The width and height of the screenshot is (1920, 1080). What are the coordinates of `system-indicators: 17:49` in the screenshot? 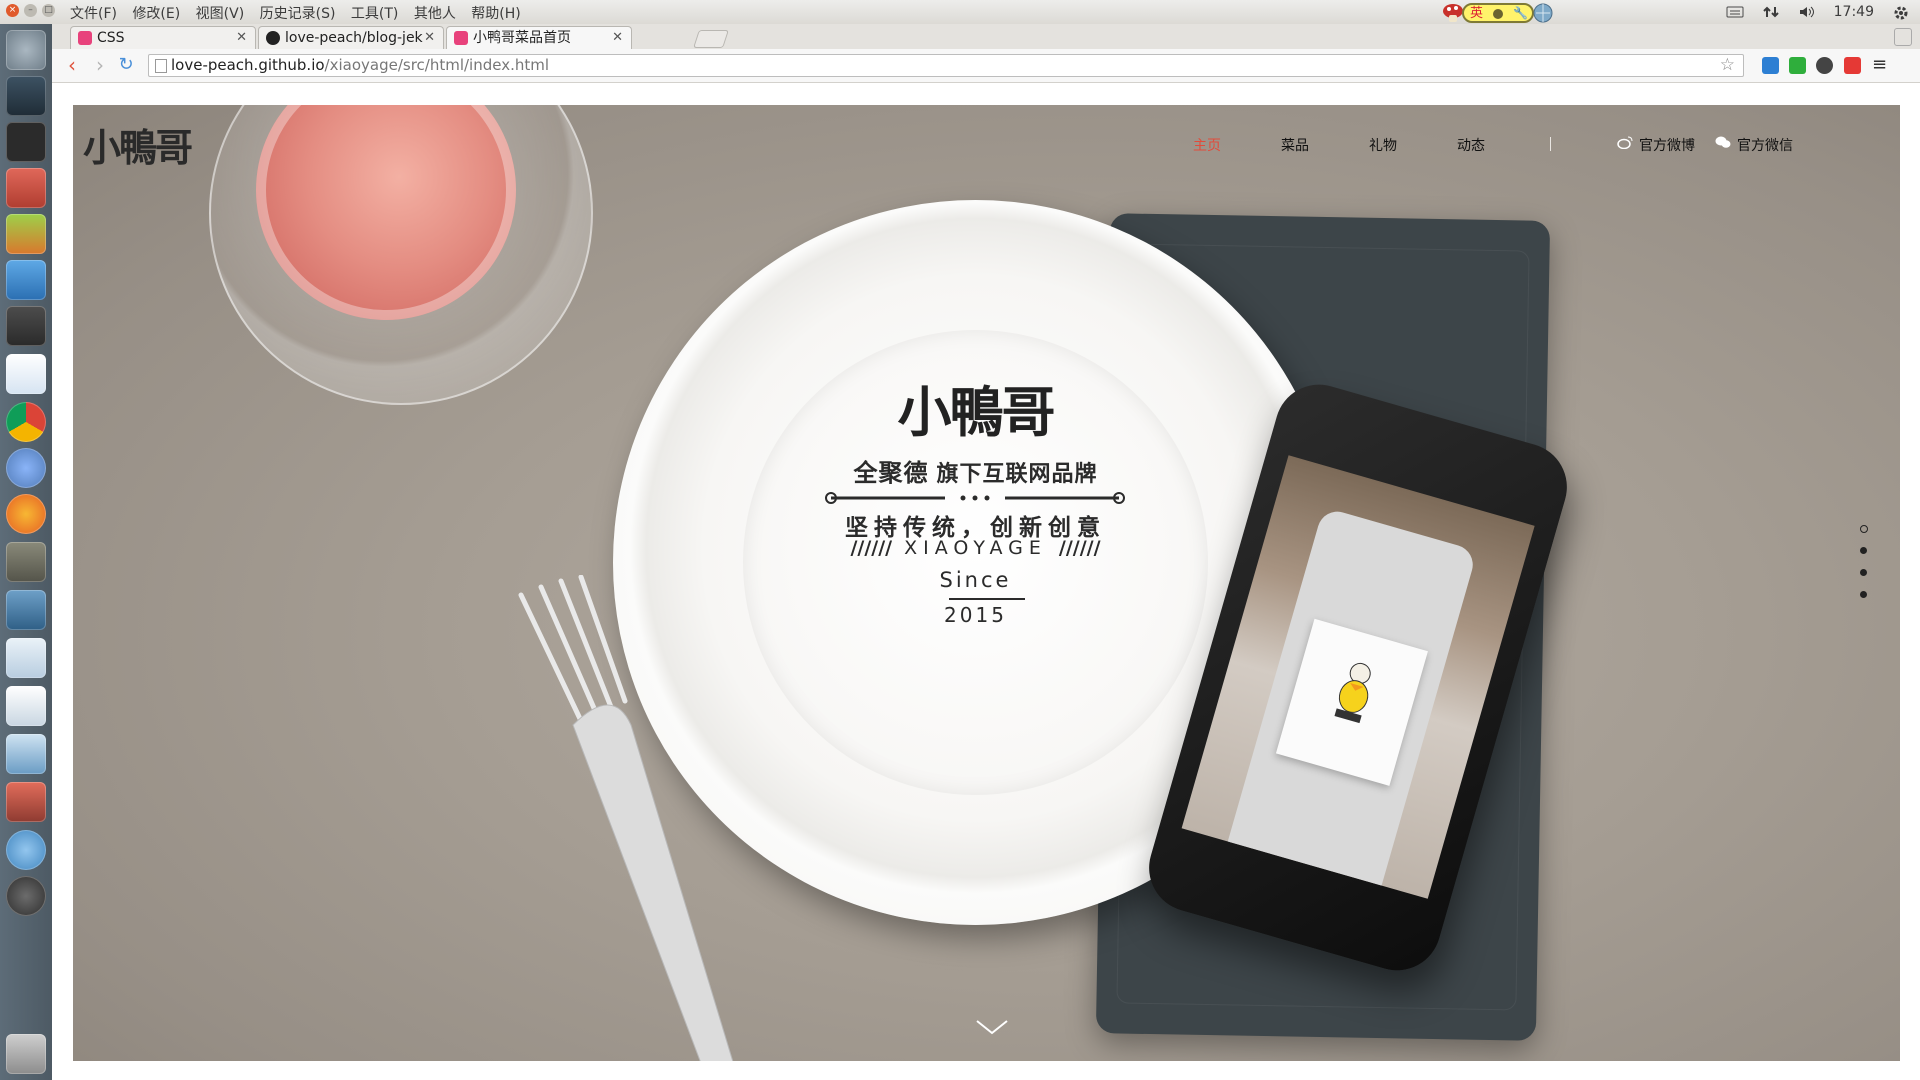 It's located at (1818, 12).